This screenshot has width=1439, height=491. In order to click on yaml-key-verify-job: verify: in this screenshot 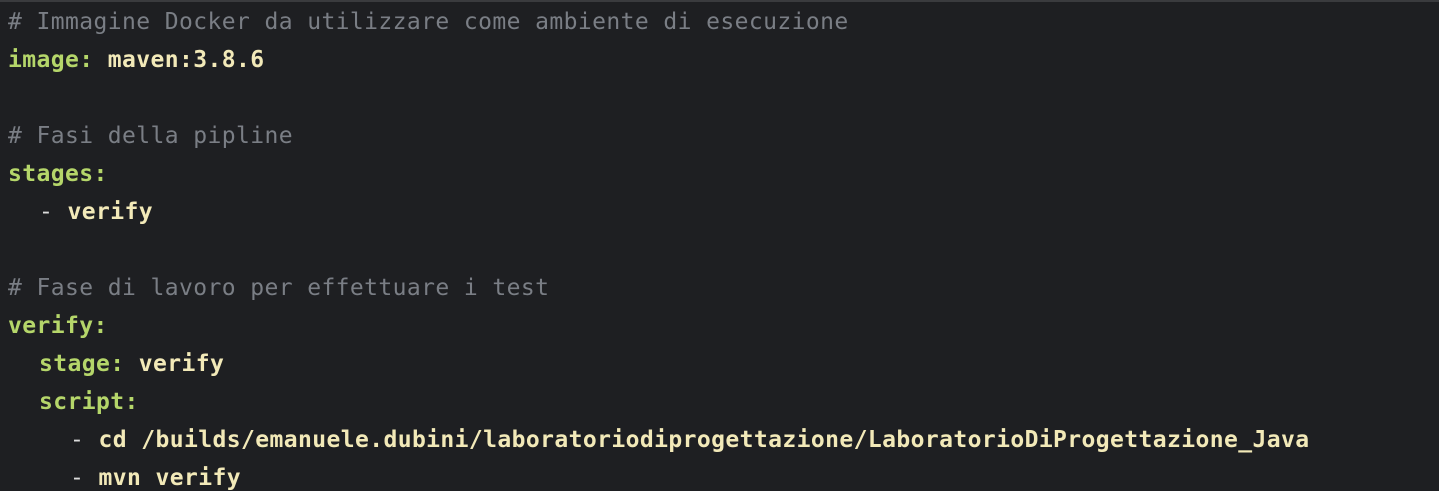, I will do `click(58, 326)`.